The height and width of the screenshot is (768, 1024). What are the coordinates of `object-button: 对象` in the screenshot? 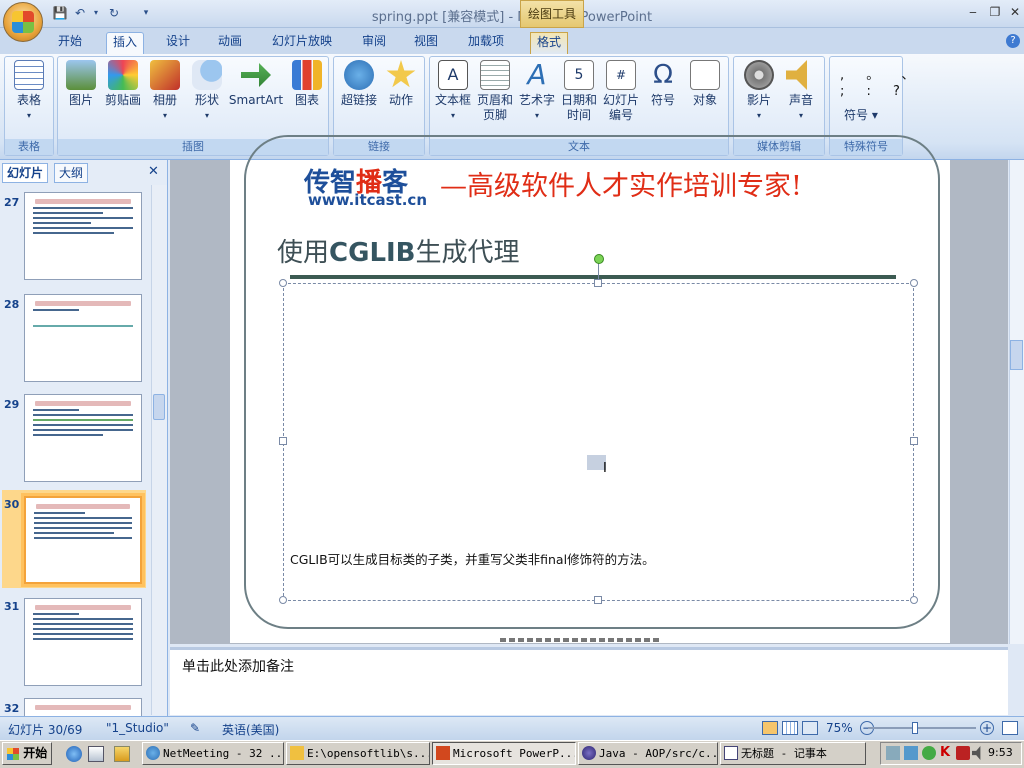 It's located at (705, 84).